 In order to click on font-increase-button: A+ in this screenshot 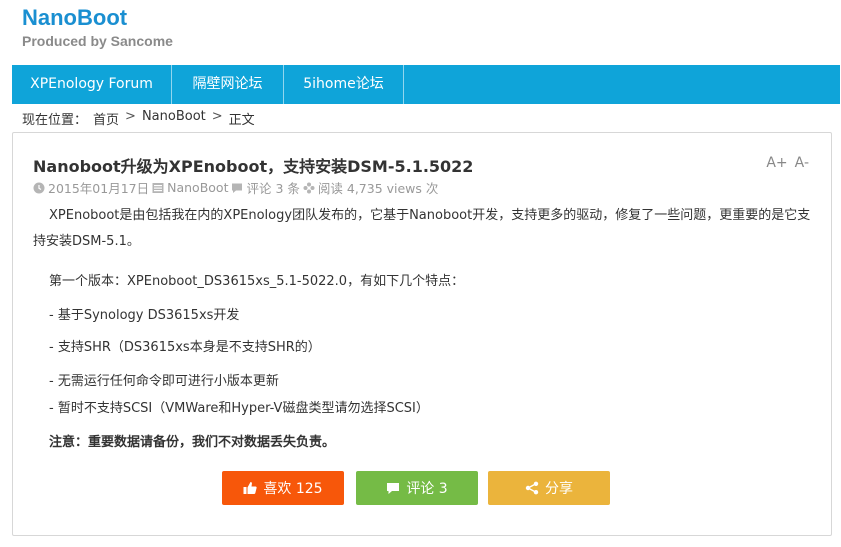, I will do `click(776, 163)`.